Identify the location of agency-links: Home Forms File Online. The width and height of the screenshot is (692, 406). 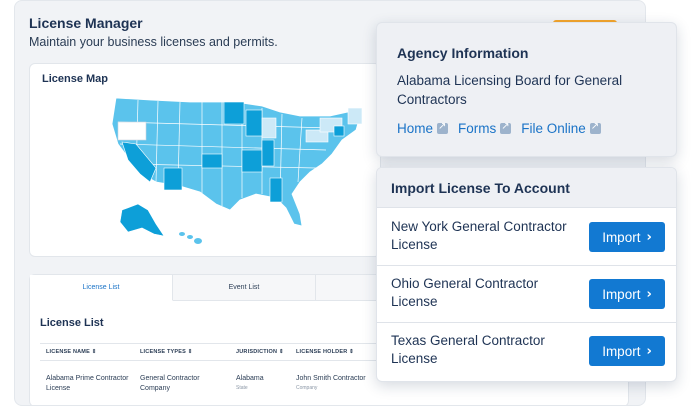
(499, 128).